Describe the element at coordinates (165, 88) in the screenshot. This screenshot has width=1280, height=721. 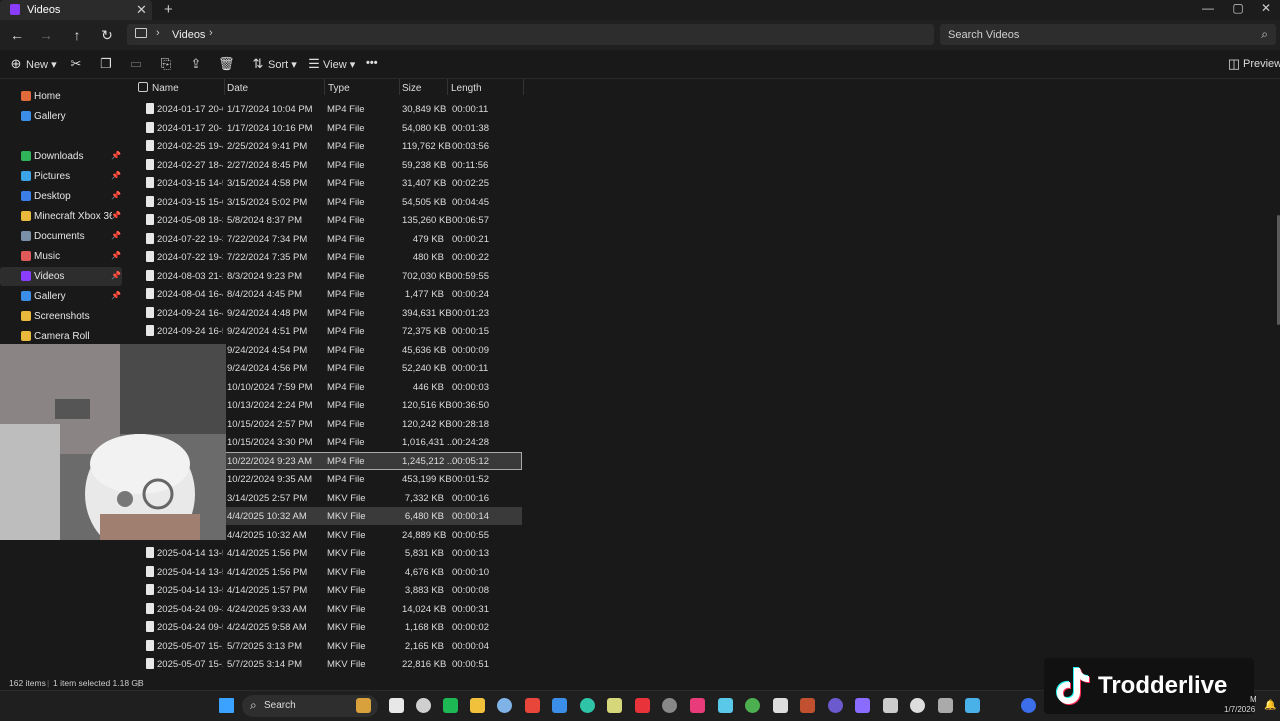
I see `column-name: Name` at that location.